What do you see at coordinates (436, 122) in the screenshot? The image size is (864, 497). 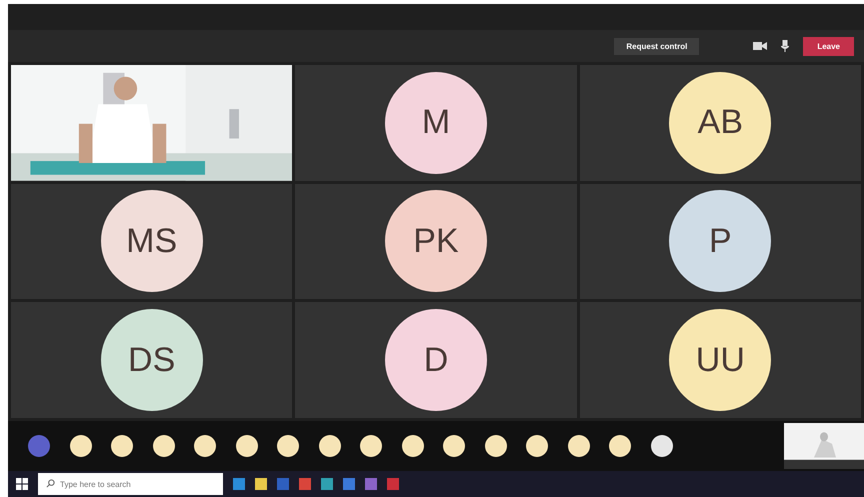 I see `participant-initials: M` at bounding box center [436, 122].